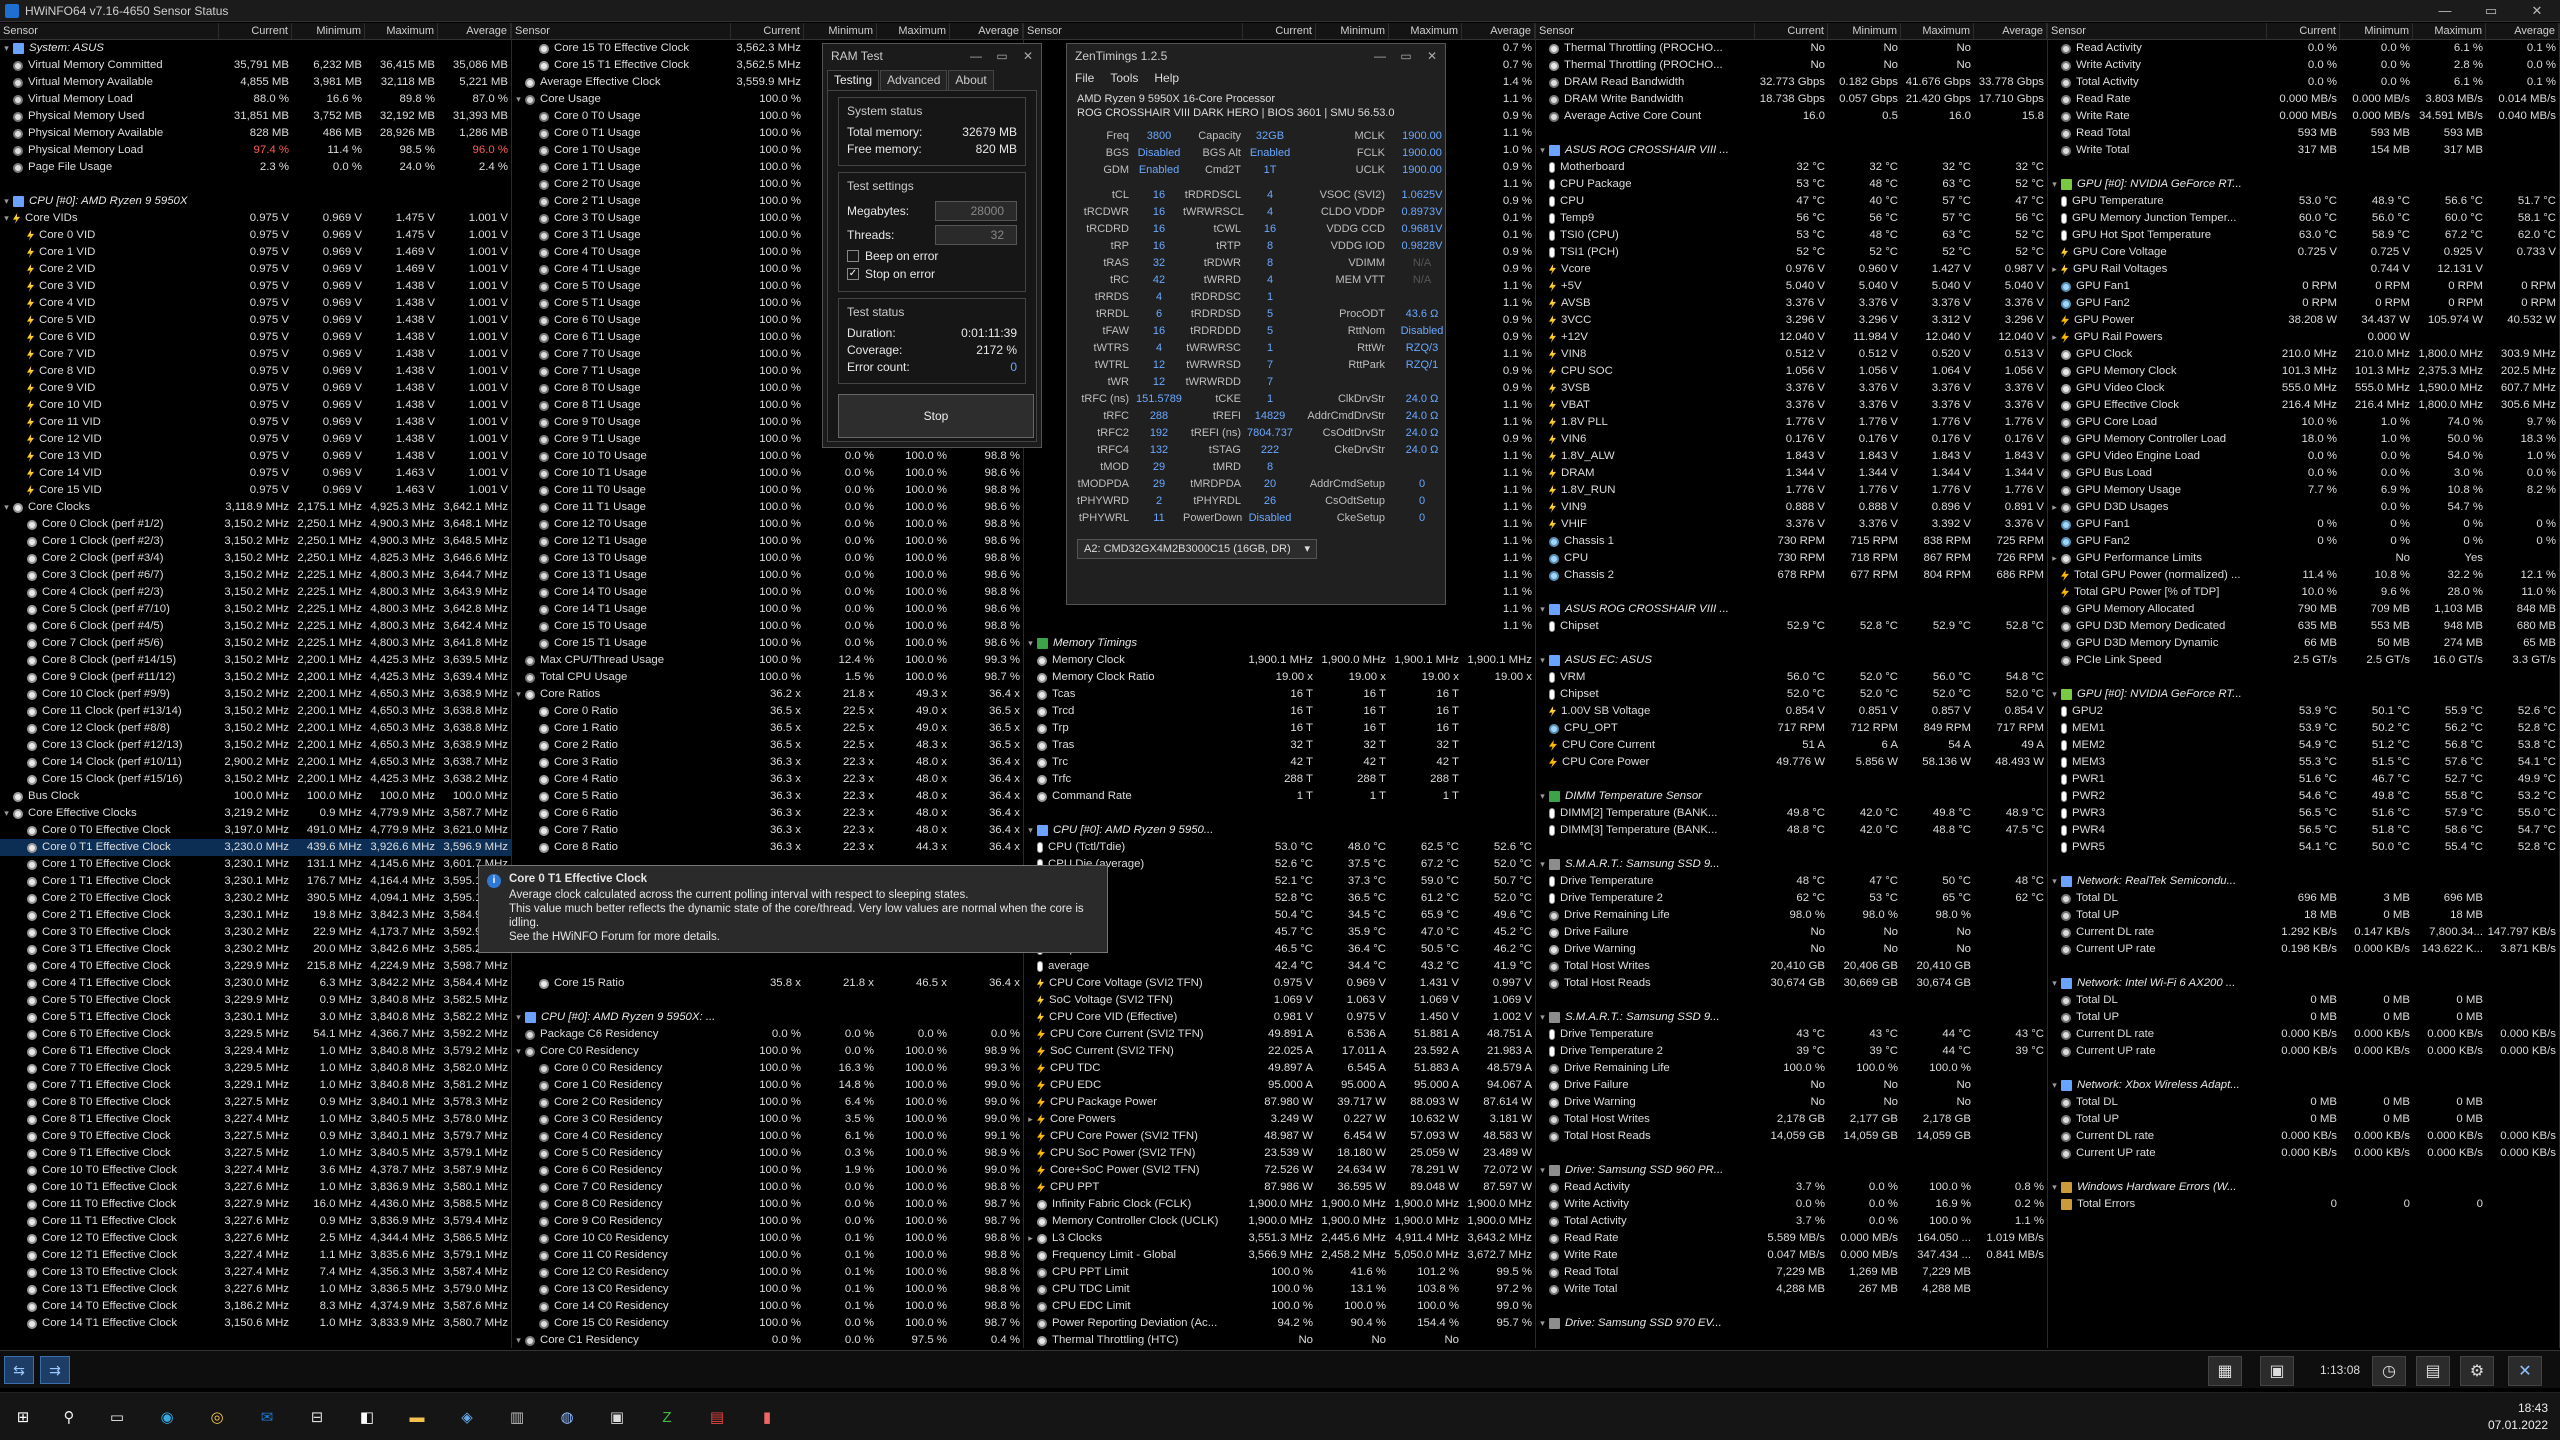 Image resolution: width=2560 pixels, height=1440 pixels. I want to click on sensor-row: Core 9 VID 0.975 V 0.969 V 1.438 V 1.001 V, so click(255, 388).